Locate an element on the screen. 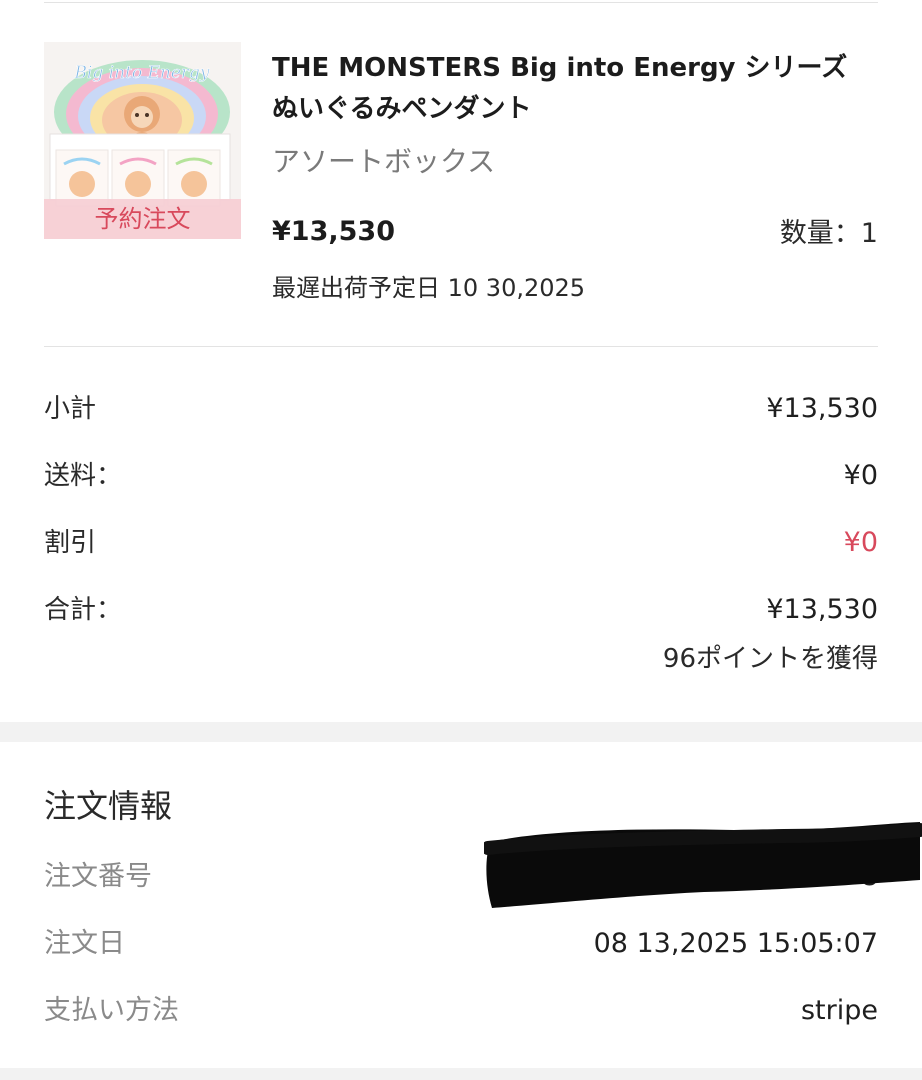 The width and height of the screenshot is (922, 1080). order-number-label: 注文番号 is located at coordinates (98, 876).